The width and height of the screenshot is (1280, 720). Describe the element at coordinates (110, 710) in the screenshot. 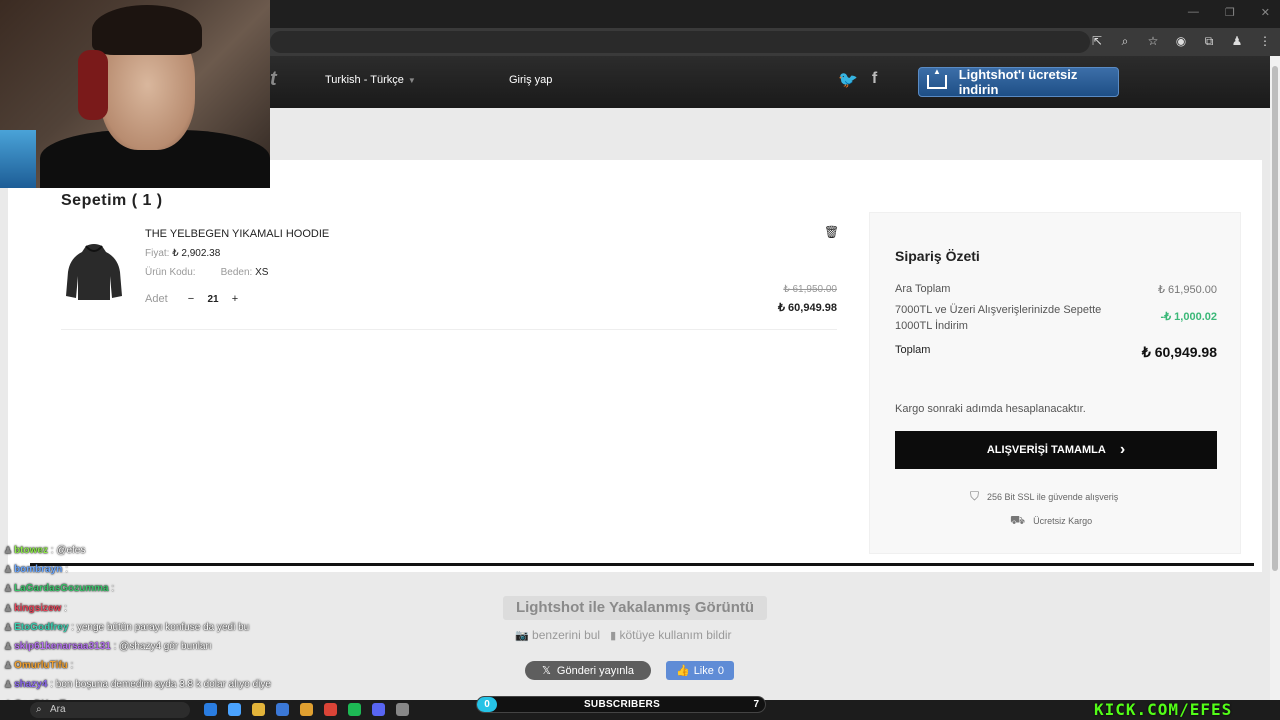

I see `taskbar-search: ⌕ Ara` at that location.